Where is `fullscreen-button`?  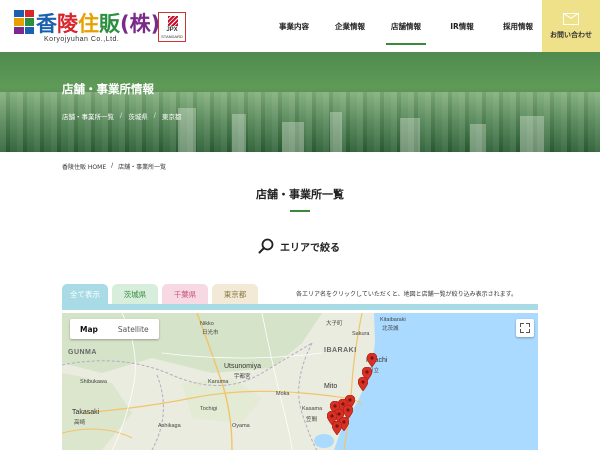 fullscreen-button is located at coordinates (525, 328).